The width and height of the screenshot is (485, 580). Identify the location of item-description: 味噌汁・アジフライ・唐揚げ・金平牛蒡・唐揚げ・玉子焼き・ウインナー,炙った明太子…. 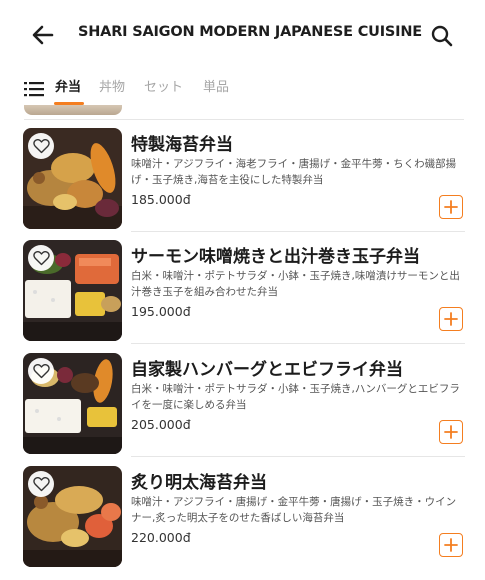
(294, 510).